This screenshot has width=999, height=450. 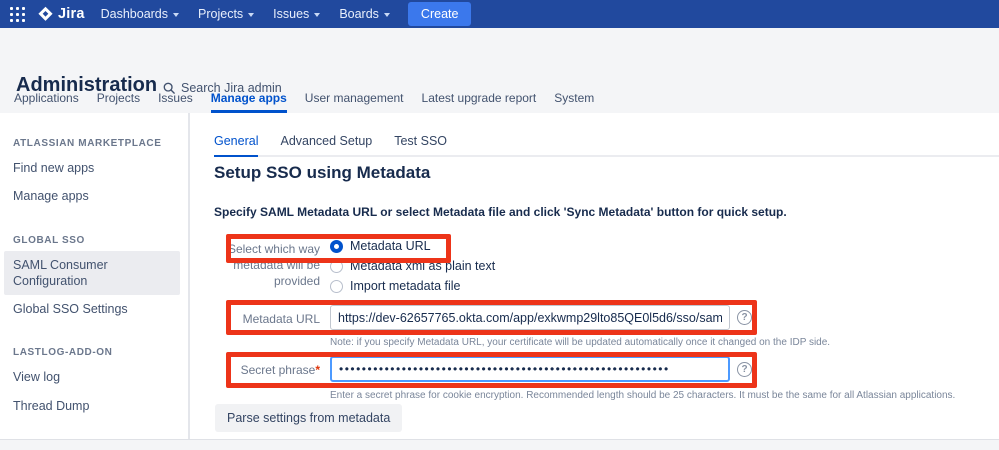 What do you see at coordinates (92, 309) in the screenshot?
I see `sidebar-item-global-sso-settings: Global SSO Settings` at bounding box center [92, 309].